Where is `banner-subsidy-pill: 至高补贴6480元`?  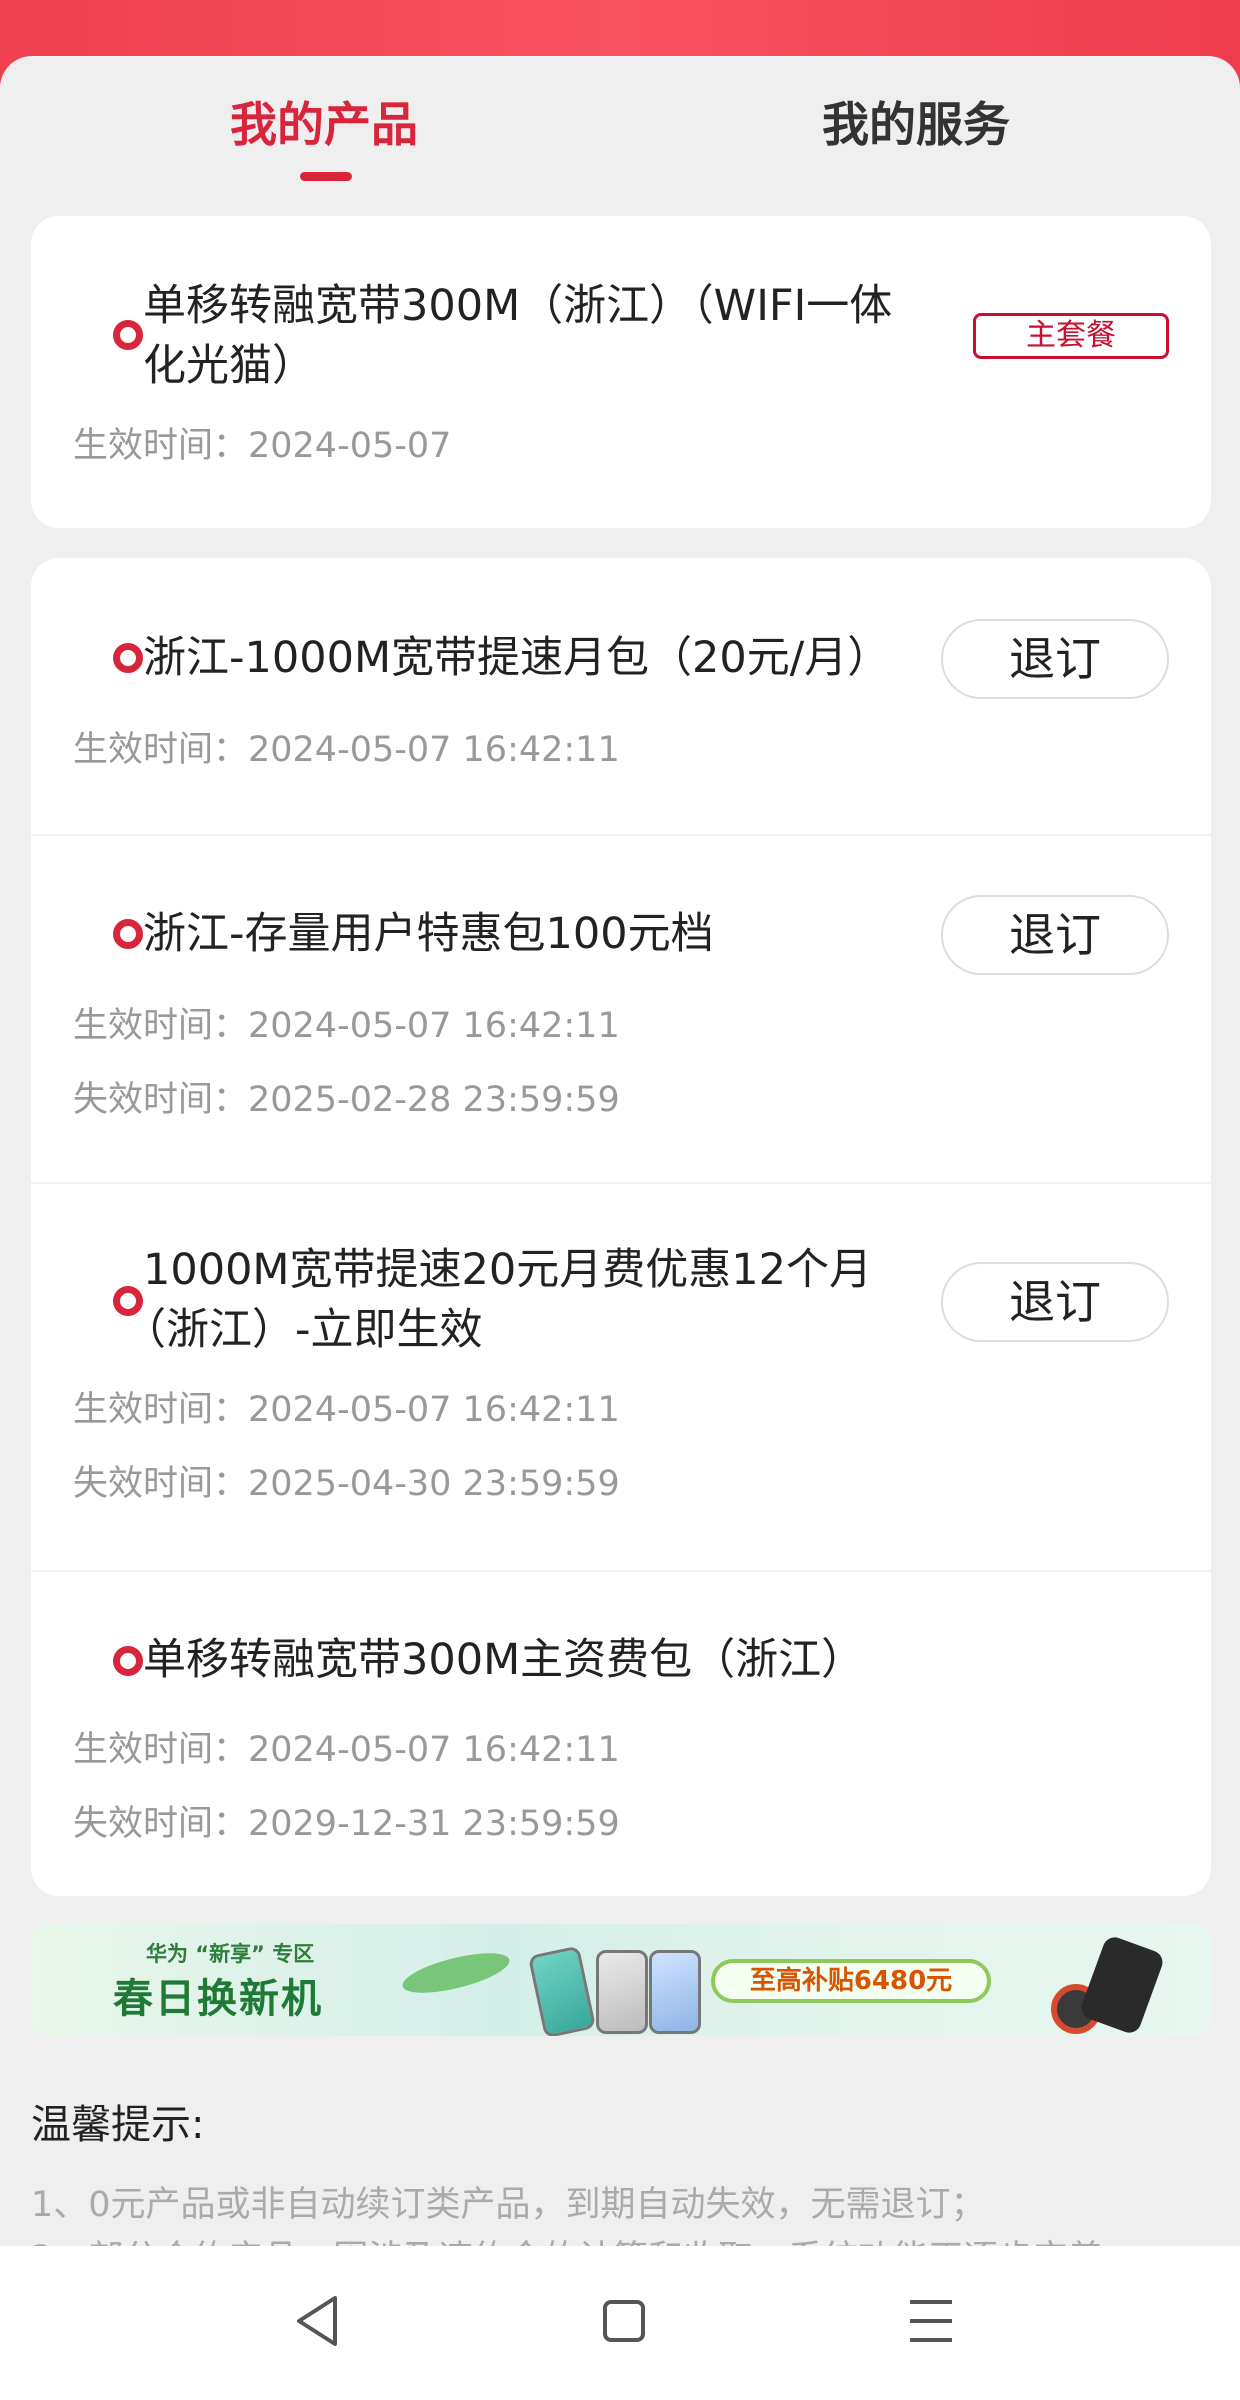 banner-subsidy-pill: 至高补贴6480元 is located at coordinates (851, 1981).